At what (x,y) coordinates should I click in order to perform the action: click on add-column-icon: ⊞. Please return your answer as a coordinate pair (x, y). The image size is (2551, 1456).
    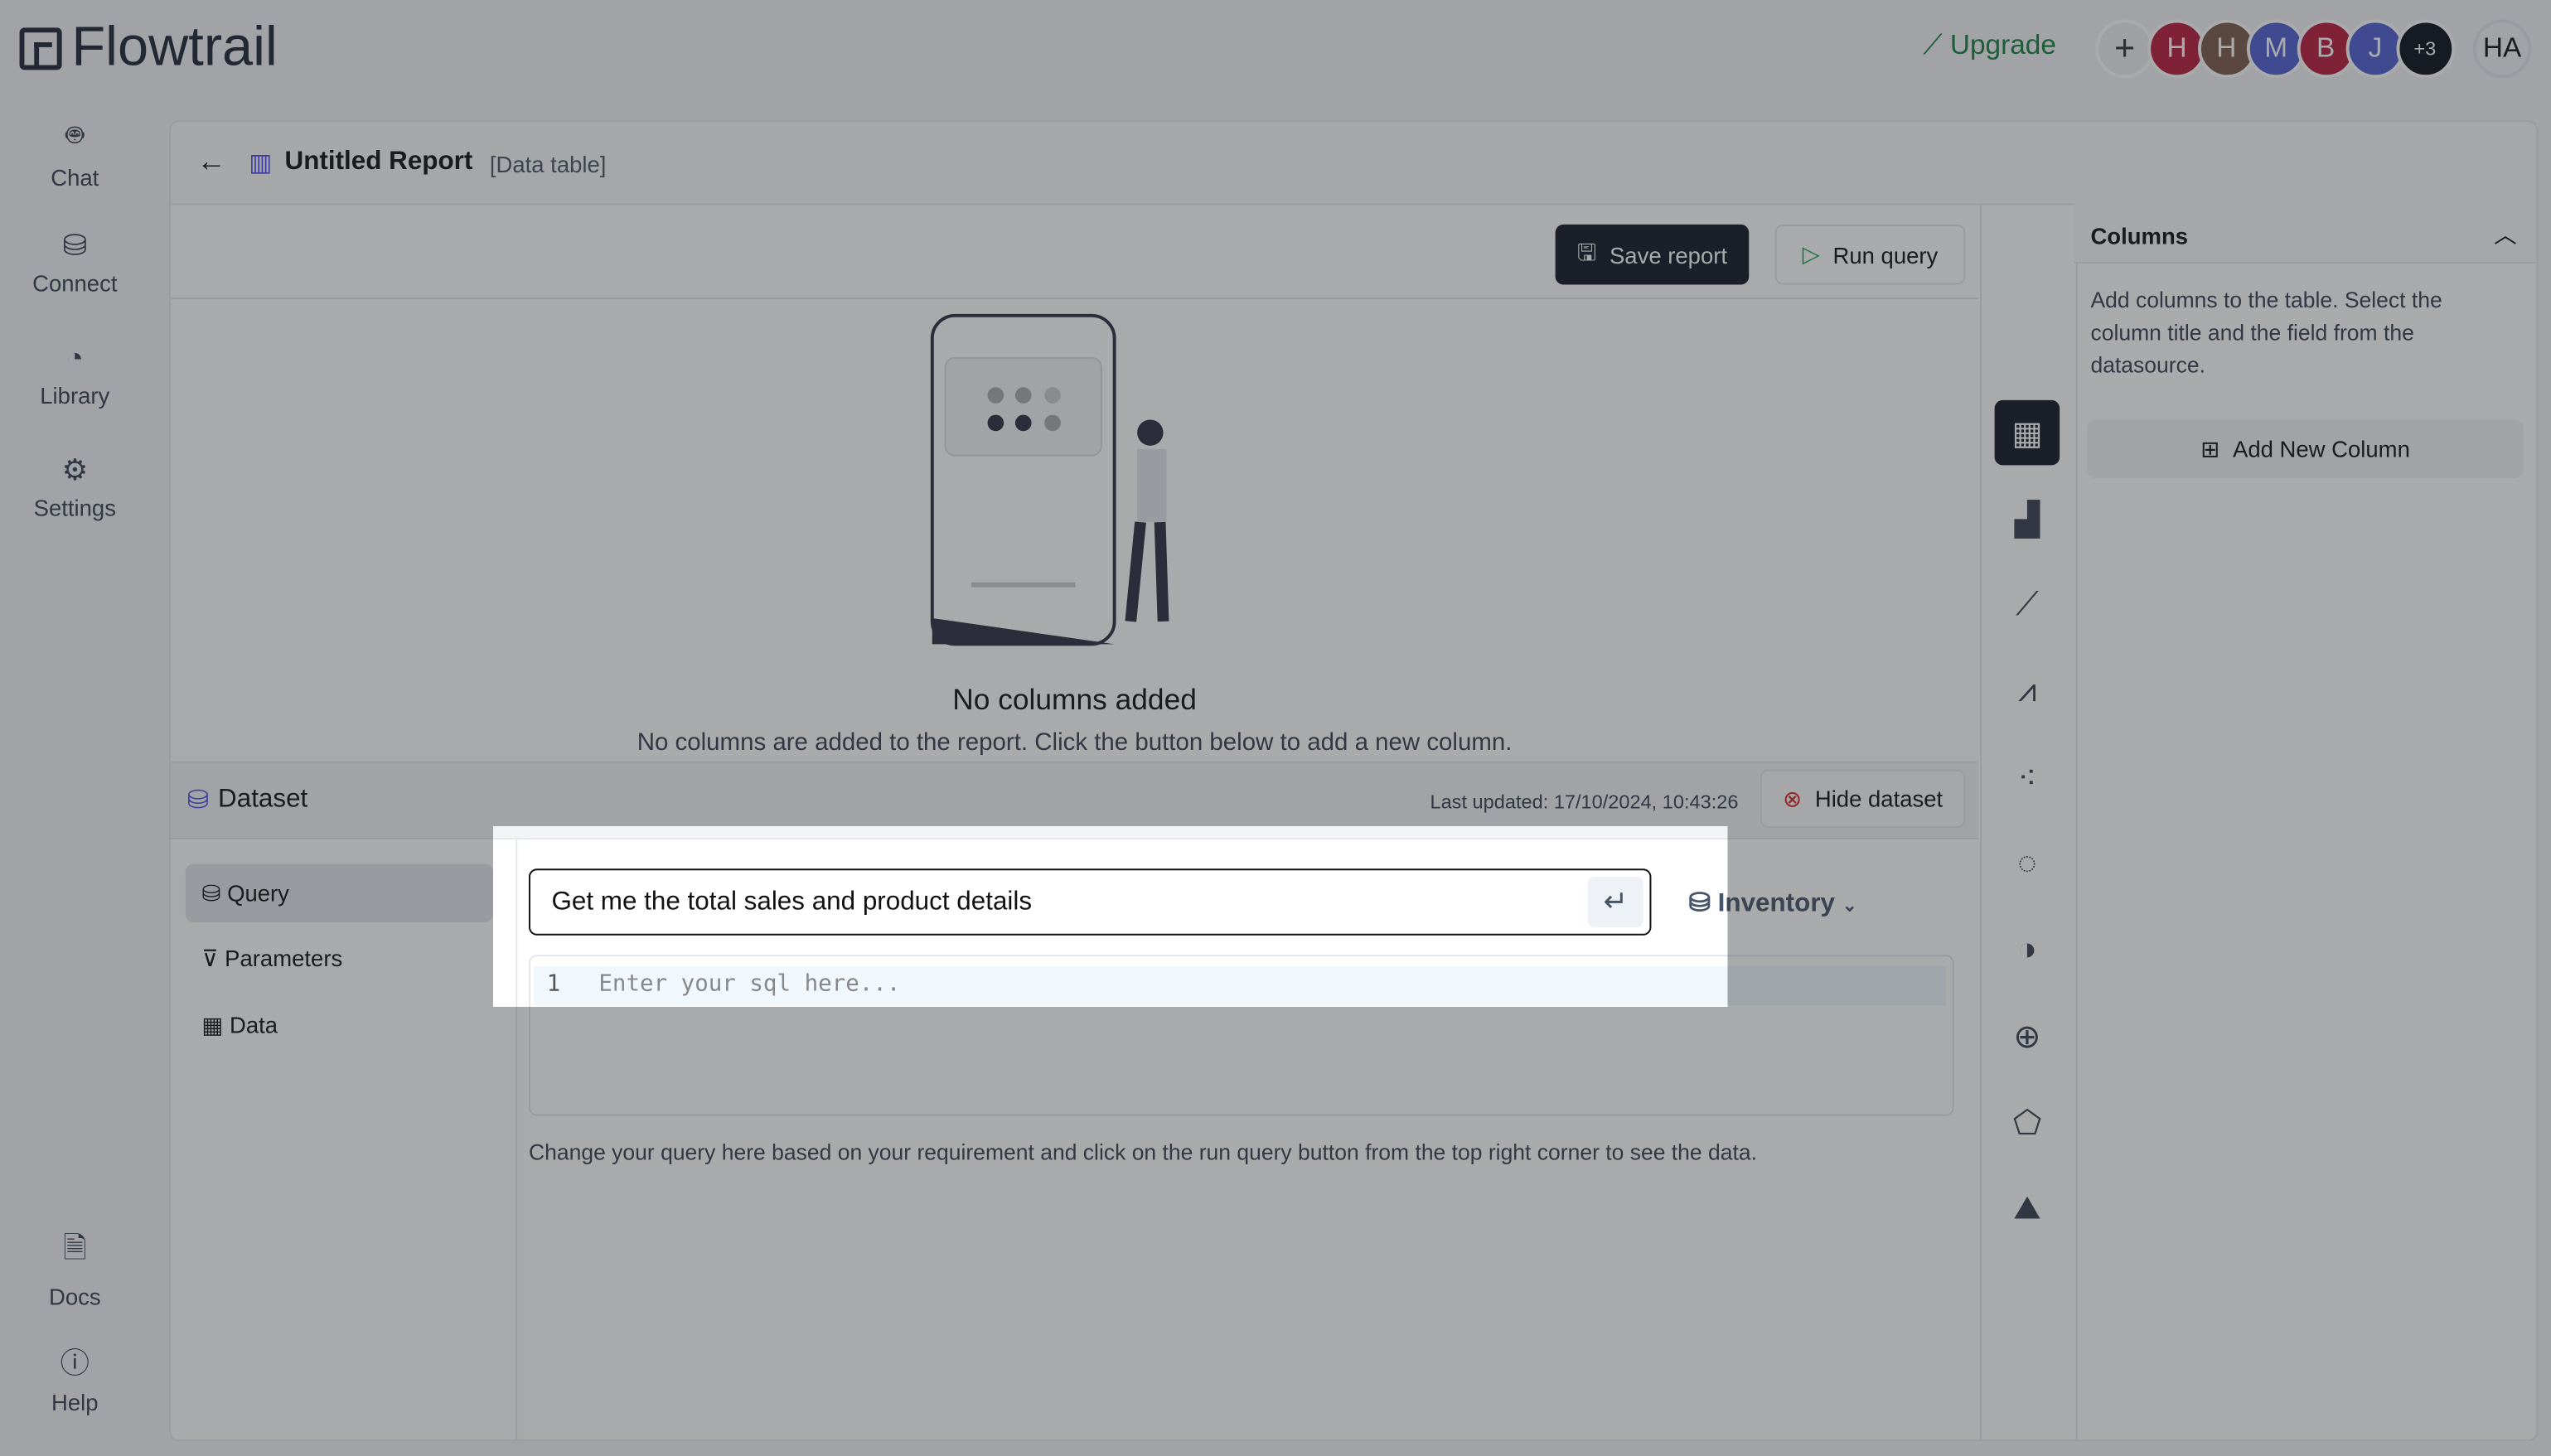
    Looking at the image, I should click on (2210, 448).